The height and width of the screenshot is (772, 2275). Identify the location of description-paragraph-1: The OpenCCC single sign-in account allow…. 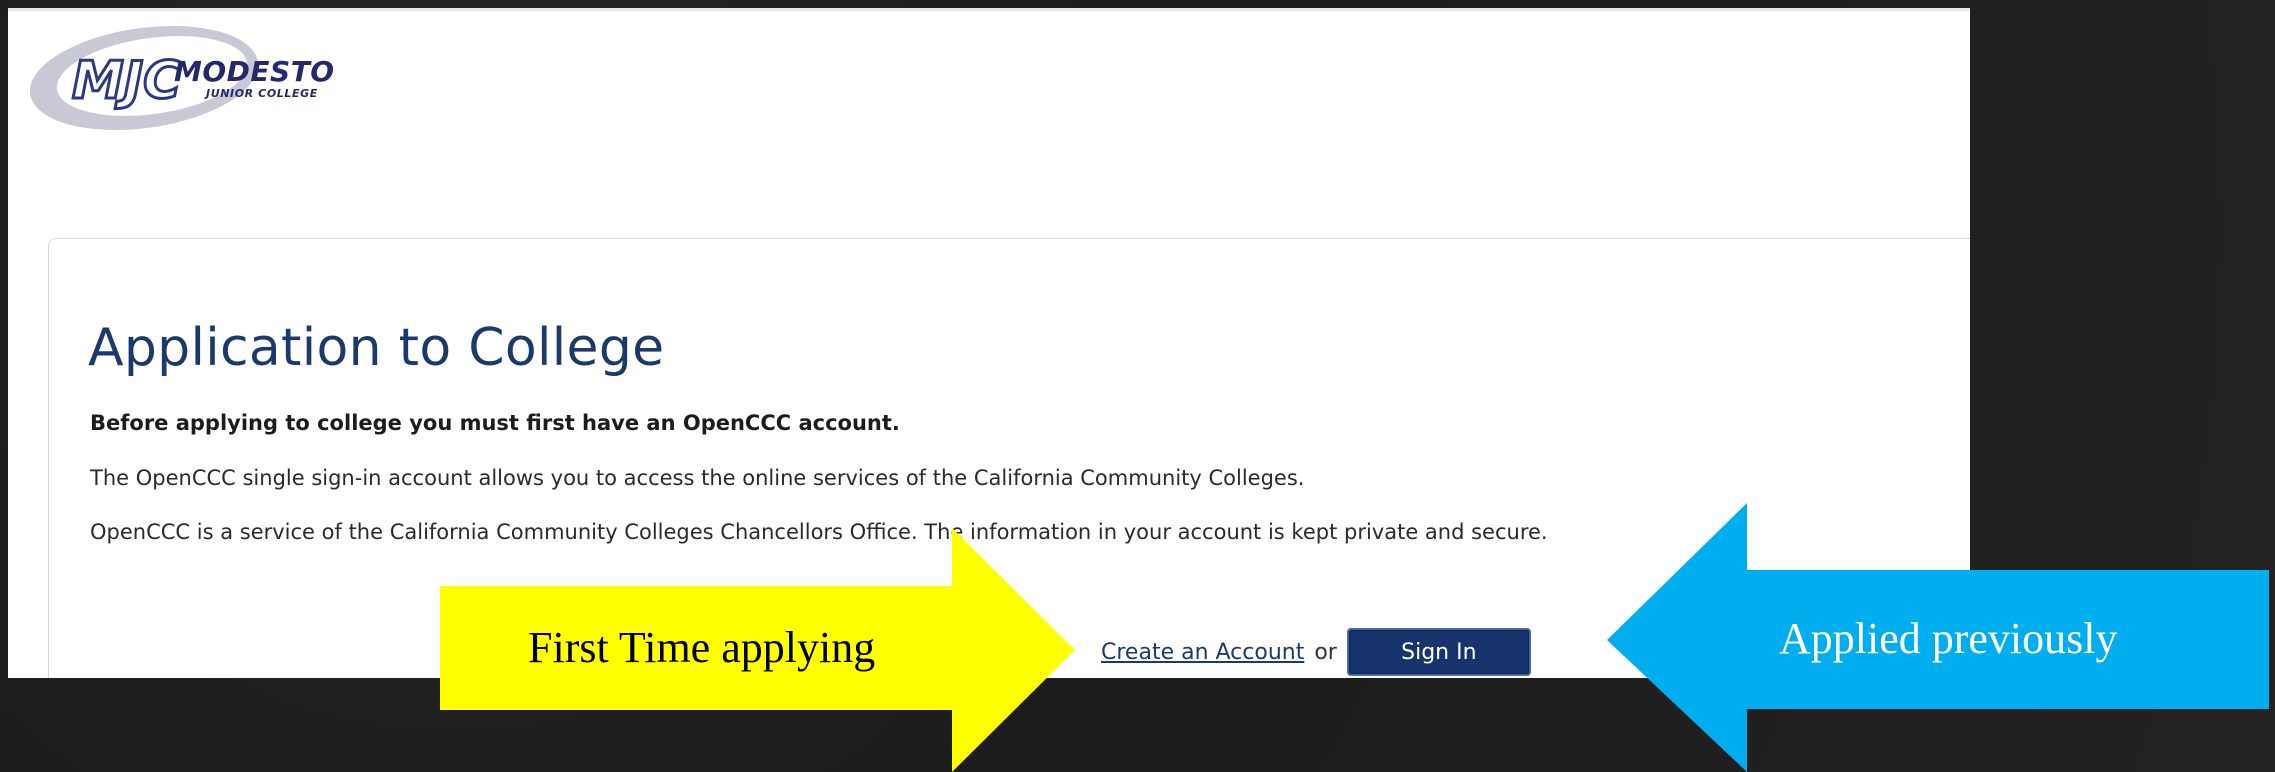
(697, 478).